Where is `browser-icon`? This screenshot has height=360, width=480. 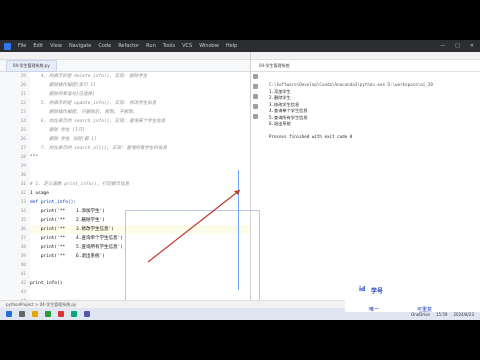 browser-icon is located at coordinates (48, 314).